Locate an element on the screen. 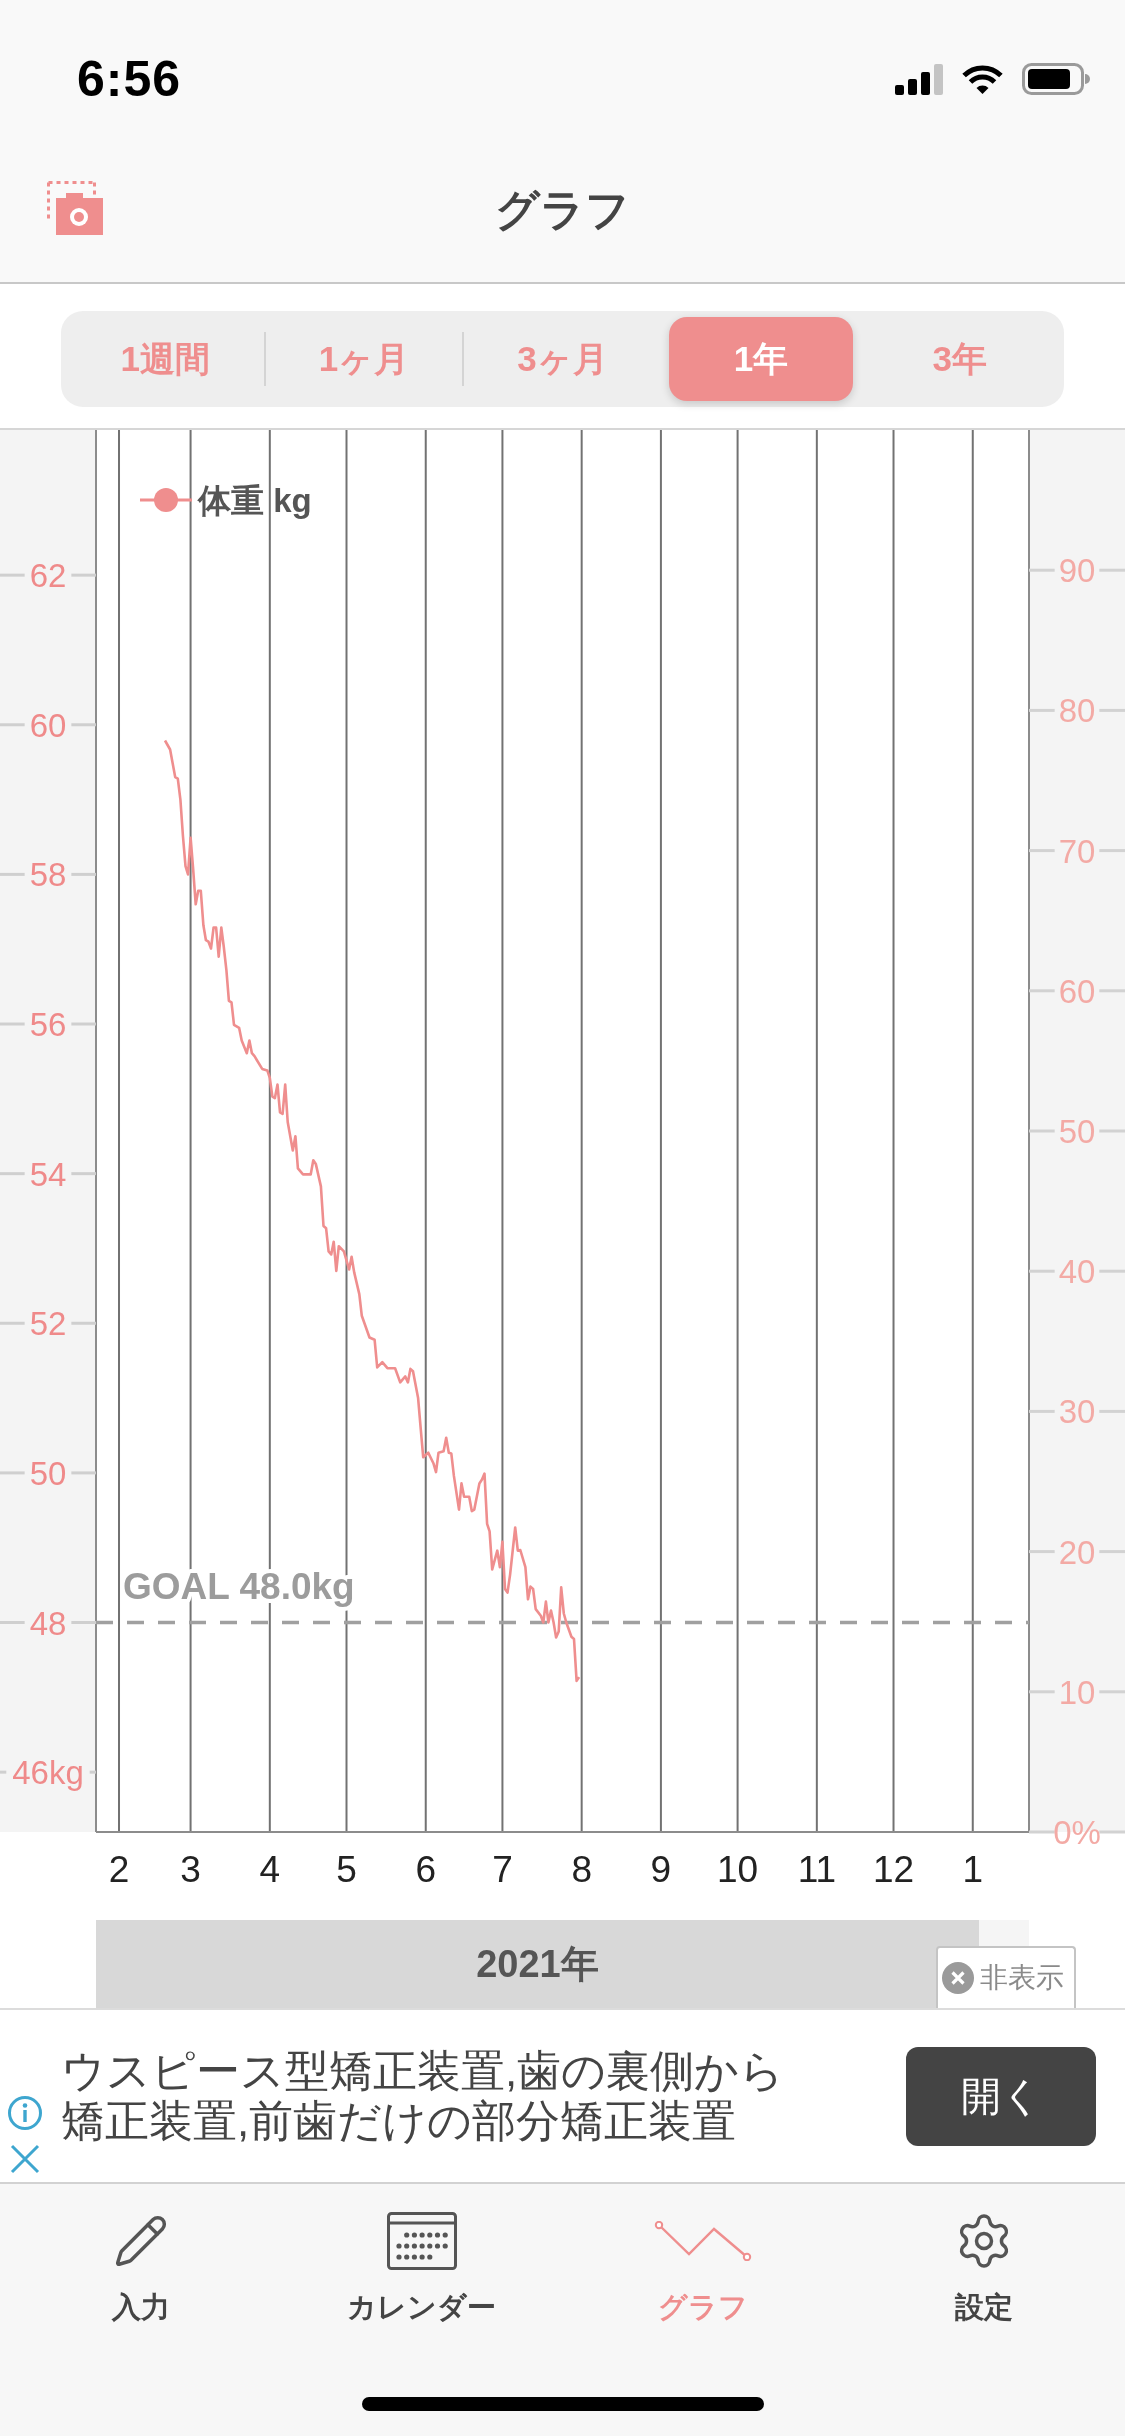 This screenshot has height=2436, width=1125. secondary-axis-label: 10 is located at coordinates (1077, 1692).